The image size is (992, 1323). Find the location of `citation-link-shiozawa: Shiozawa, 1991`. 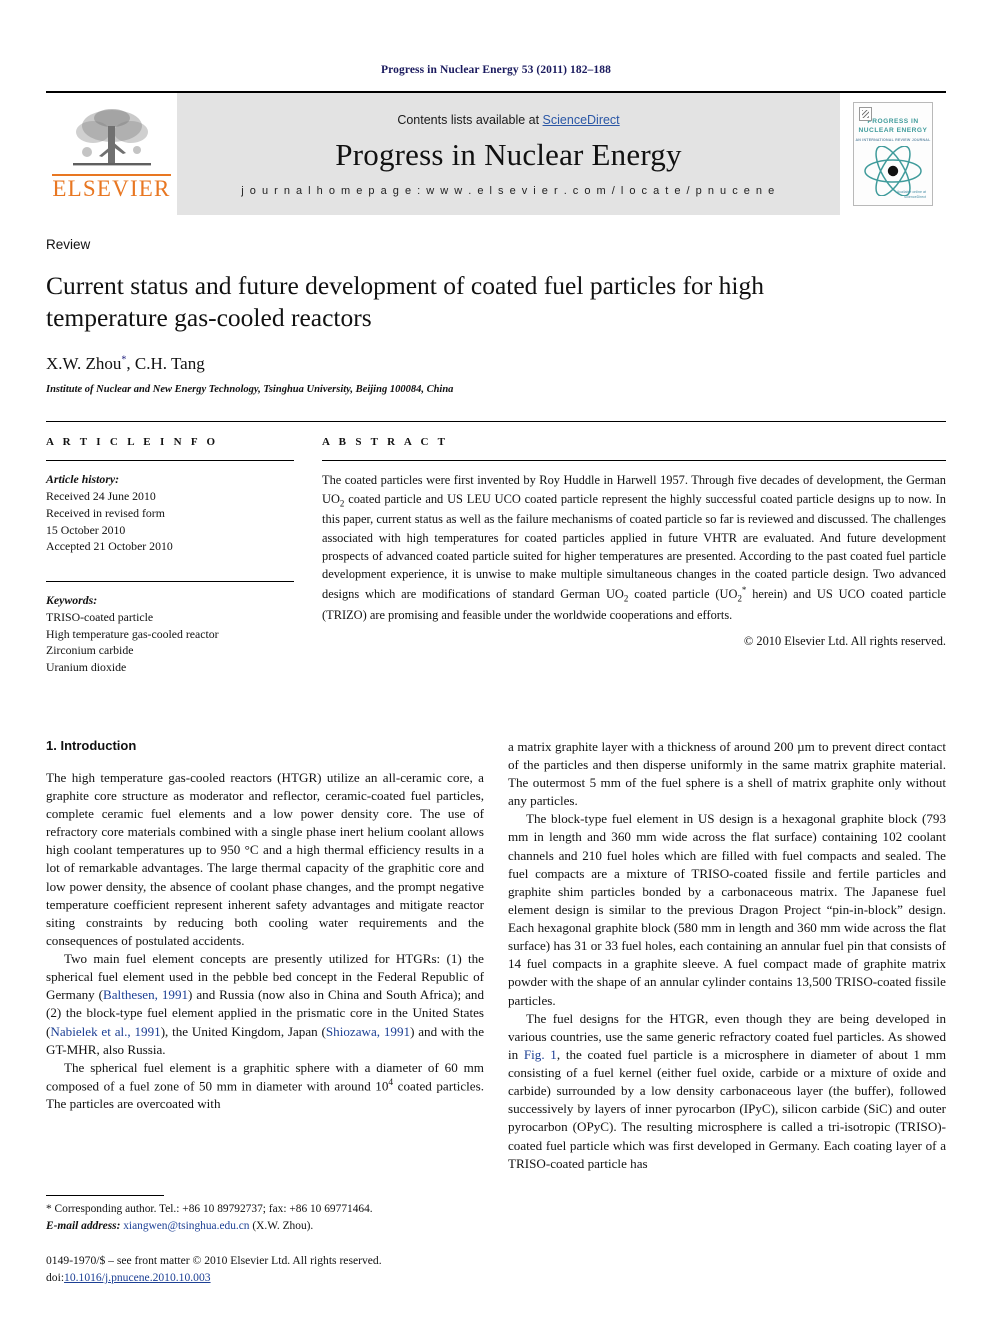

citation-link-shiozawa: Shiozawa, 1991 is located at coordinates (368, 1031).